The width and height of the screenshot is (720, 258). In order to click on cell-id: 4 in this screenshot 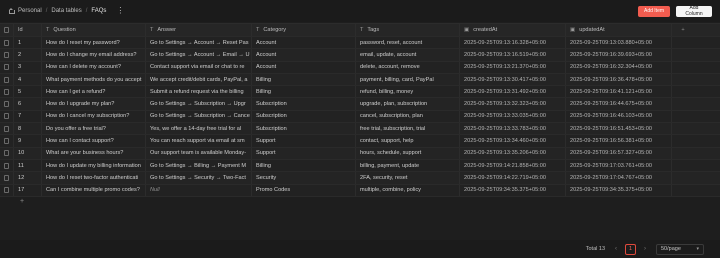, I will do `click(28, 79)`.